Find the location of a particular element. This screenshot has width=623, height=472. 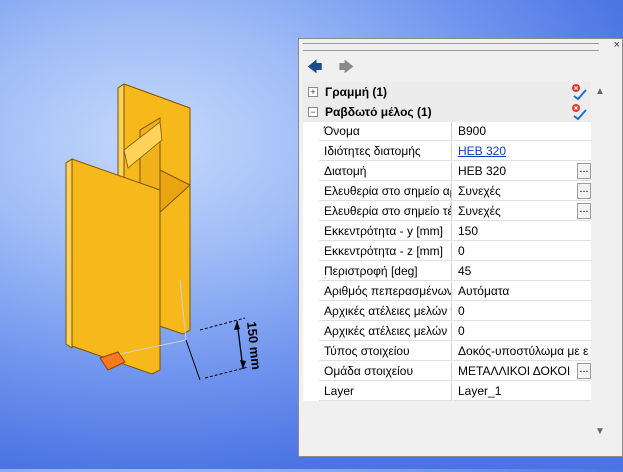

property-row-section-properties: Ιδιότητες διατομής HEB 320 is located at coordinates (447, 152).